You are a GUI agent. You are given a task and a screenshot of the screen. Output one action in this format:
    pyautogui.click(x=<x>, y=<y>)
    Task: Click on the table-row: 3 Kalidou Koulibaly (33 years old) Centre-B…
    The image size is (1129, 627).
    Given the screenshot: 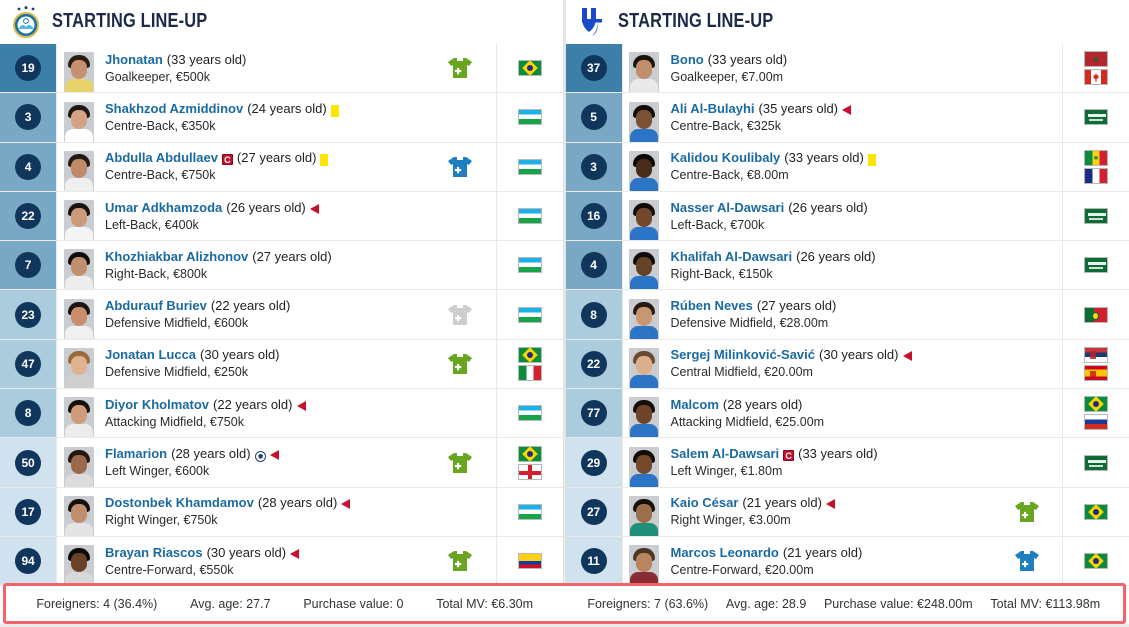 What is the action you would take?
    pyautogui.click(x=847, y=167)
    